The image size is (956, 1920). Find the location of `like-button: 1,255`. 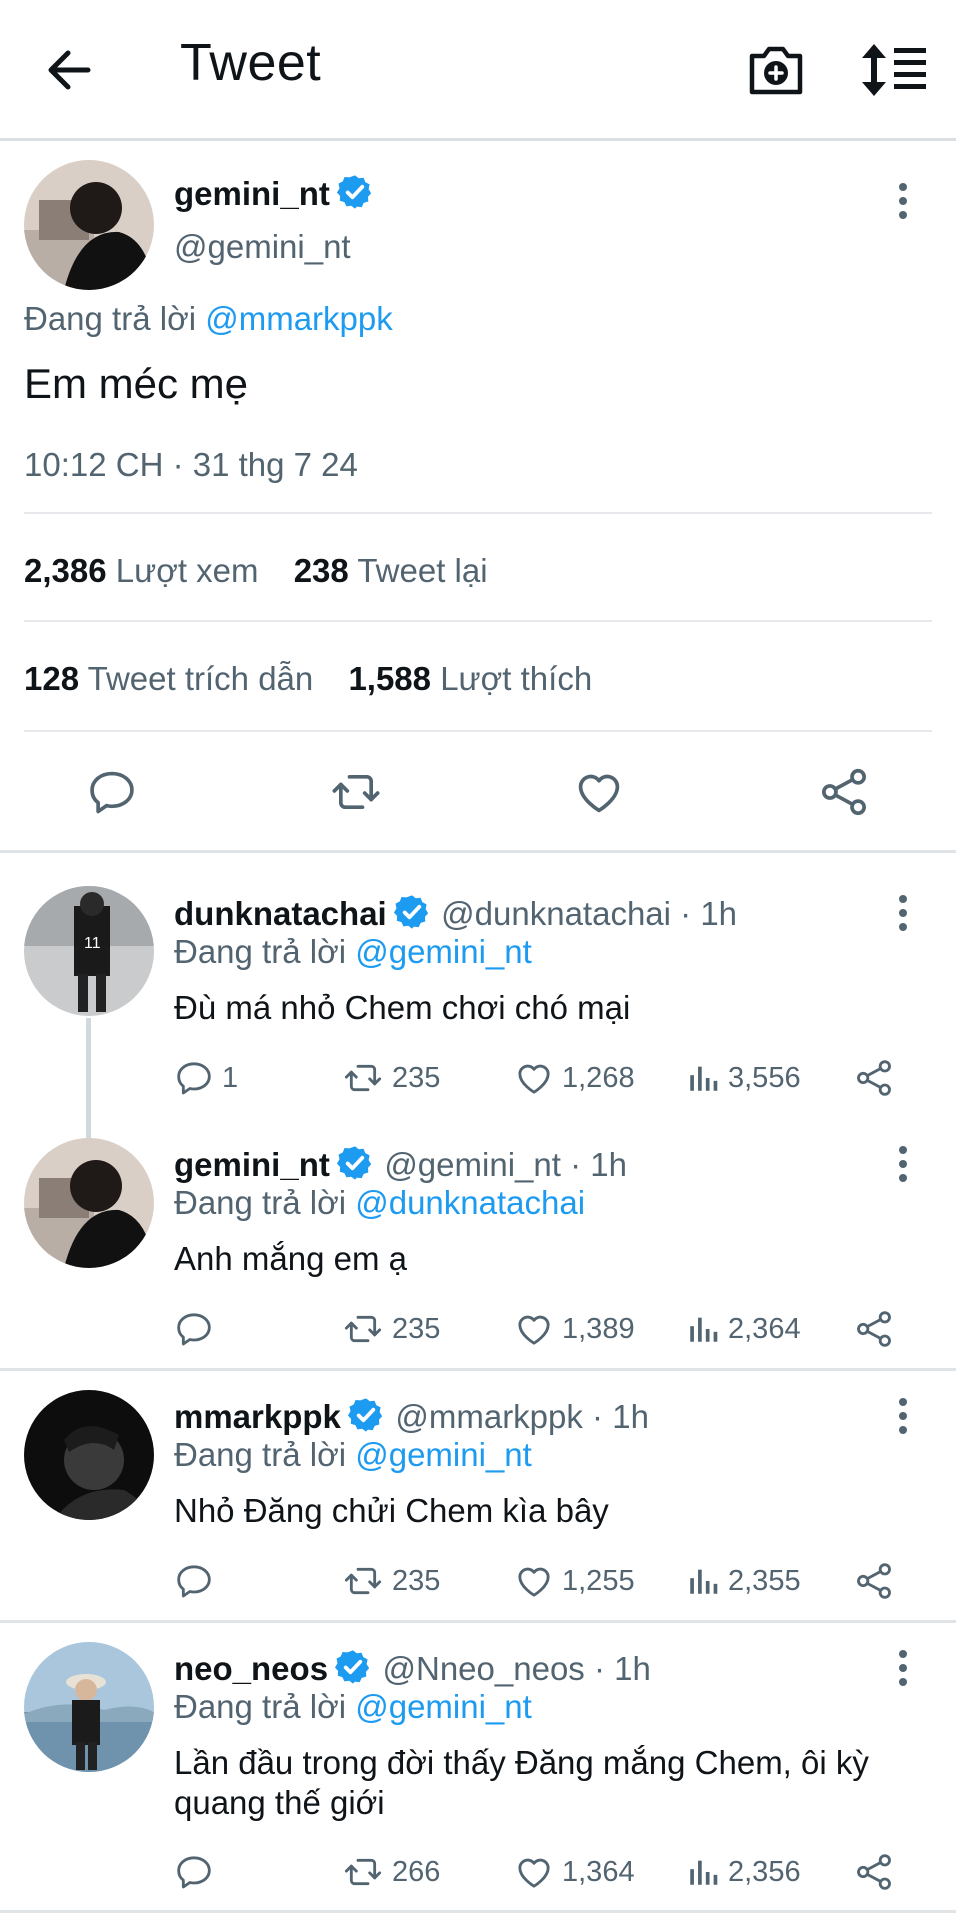

like-button: 1,255 is located at coordinates (574, 1581).